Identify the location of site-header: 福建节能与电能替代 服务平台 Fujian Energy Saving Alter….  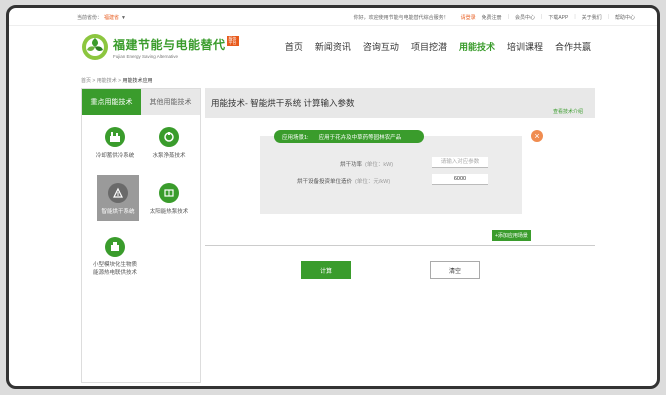
(333, 50).